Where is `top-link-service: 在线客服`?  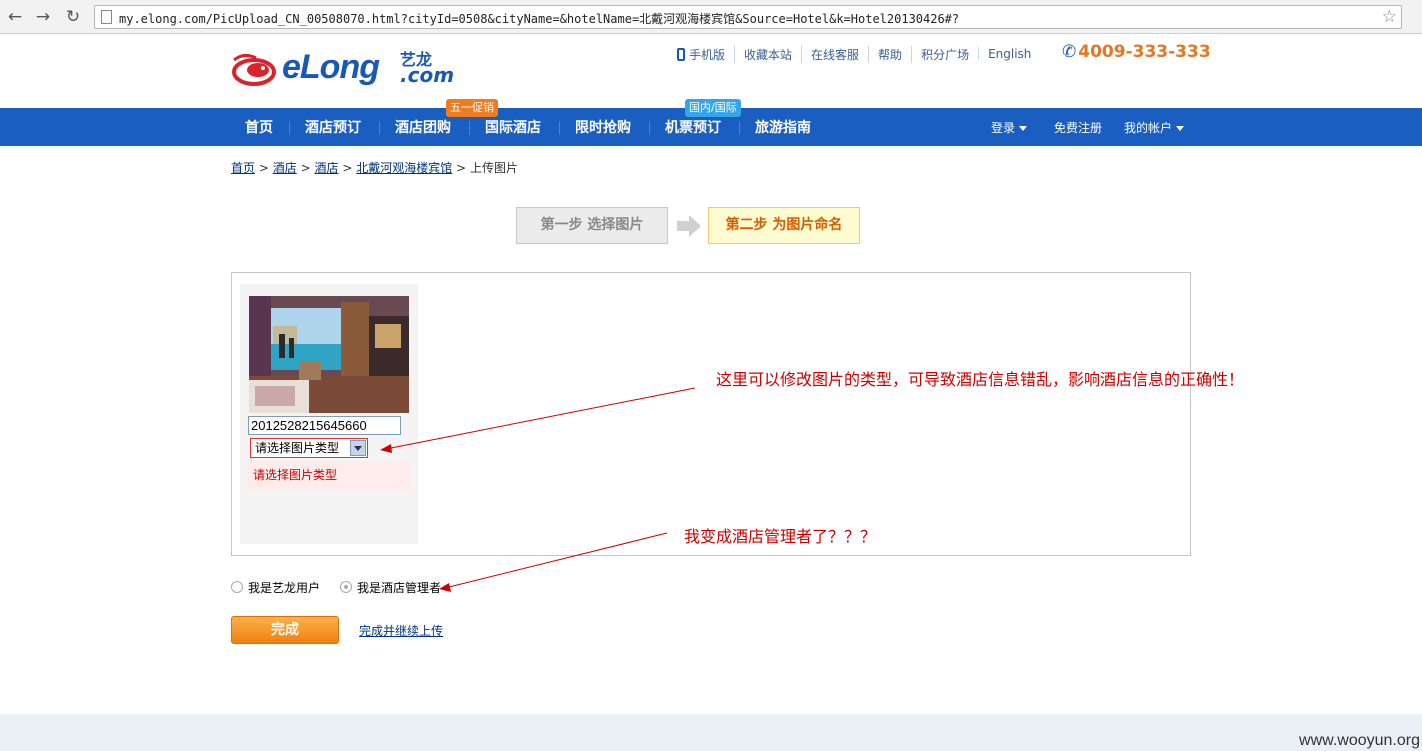
top-link-service: 在线客服 is located at coordinates (834, 54).